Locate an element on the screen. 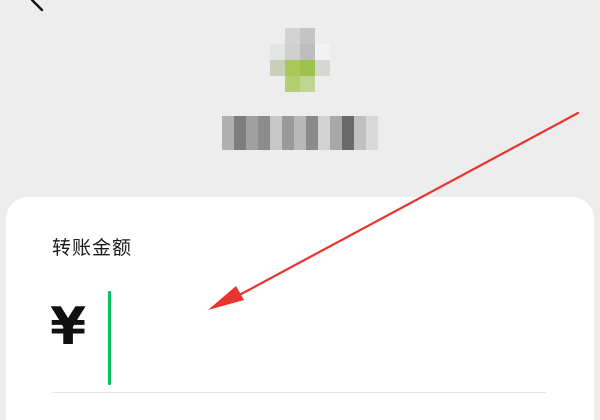 Image resolution: width=600 pixels, height=420 pixels. back-button is located at coordinates (37, 8).